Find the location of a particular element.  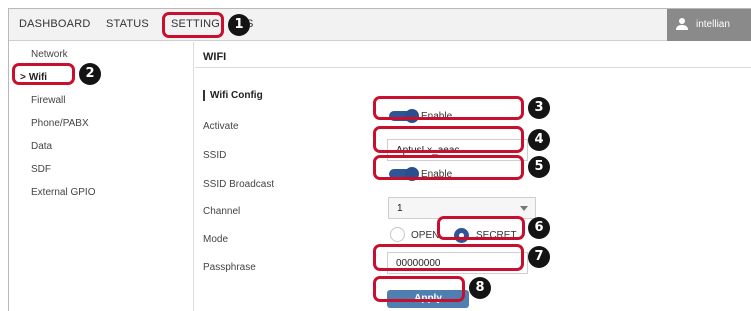

mode-option-secret: SECRET is located at coordinates (496, 235).